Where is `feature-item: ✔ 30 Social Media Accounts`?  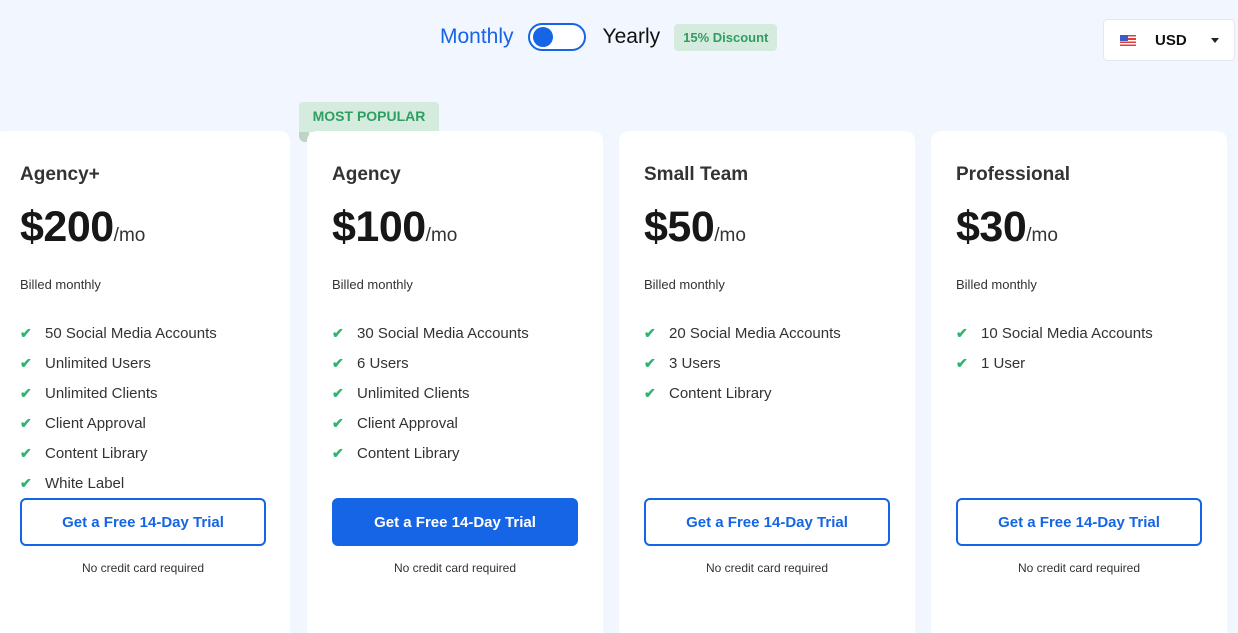 feature-item: ✔ 30 Social Media Accounts is located at coordinates (457, 333).